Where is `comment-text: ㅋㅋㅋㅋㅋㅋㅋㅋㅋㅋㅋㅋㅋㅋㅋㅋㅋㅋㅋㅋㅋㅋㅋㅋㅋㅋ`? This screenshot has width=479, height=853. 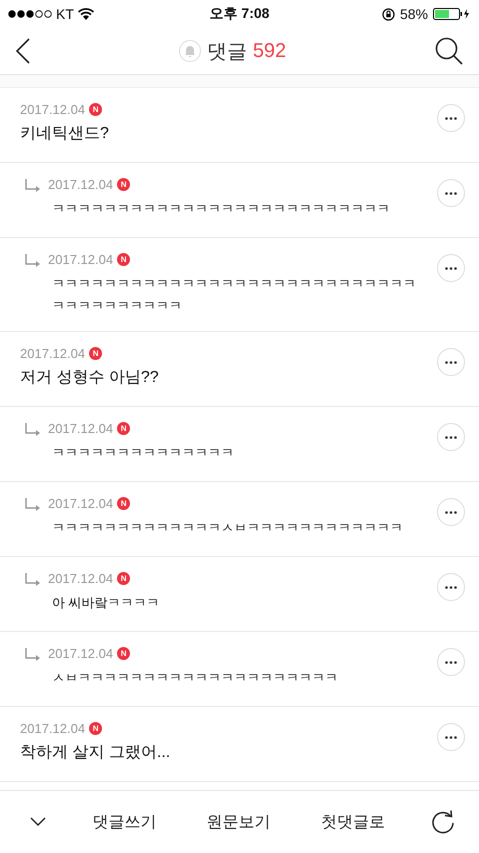
comment-text: ㅋㅋㅋㅋㅋㅋㅋㅋㅋㅋㅋㅋㅋㅋㅋㅋㅋㅋㅋㅋㅋㅋㅋㅋㅋㅋ is located at coordinates (221, 209).